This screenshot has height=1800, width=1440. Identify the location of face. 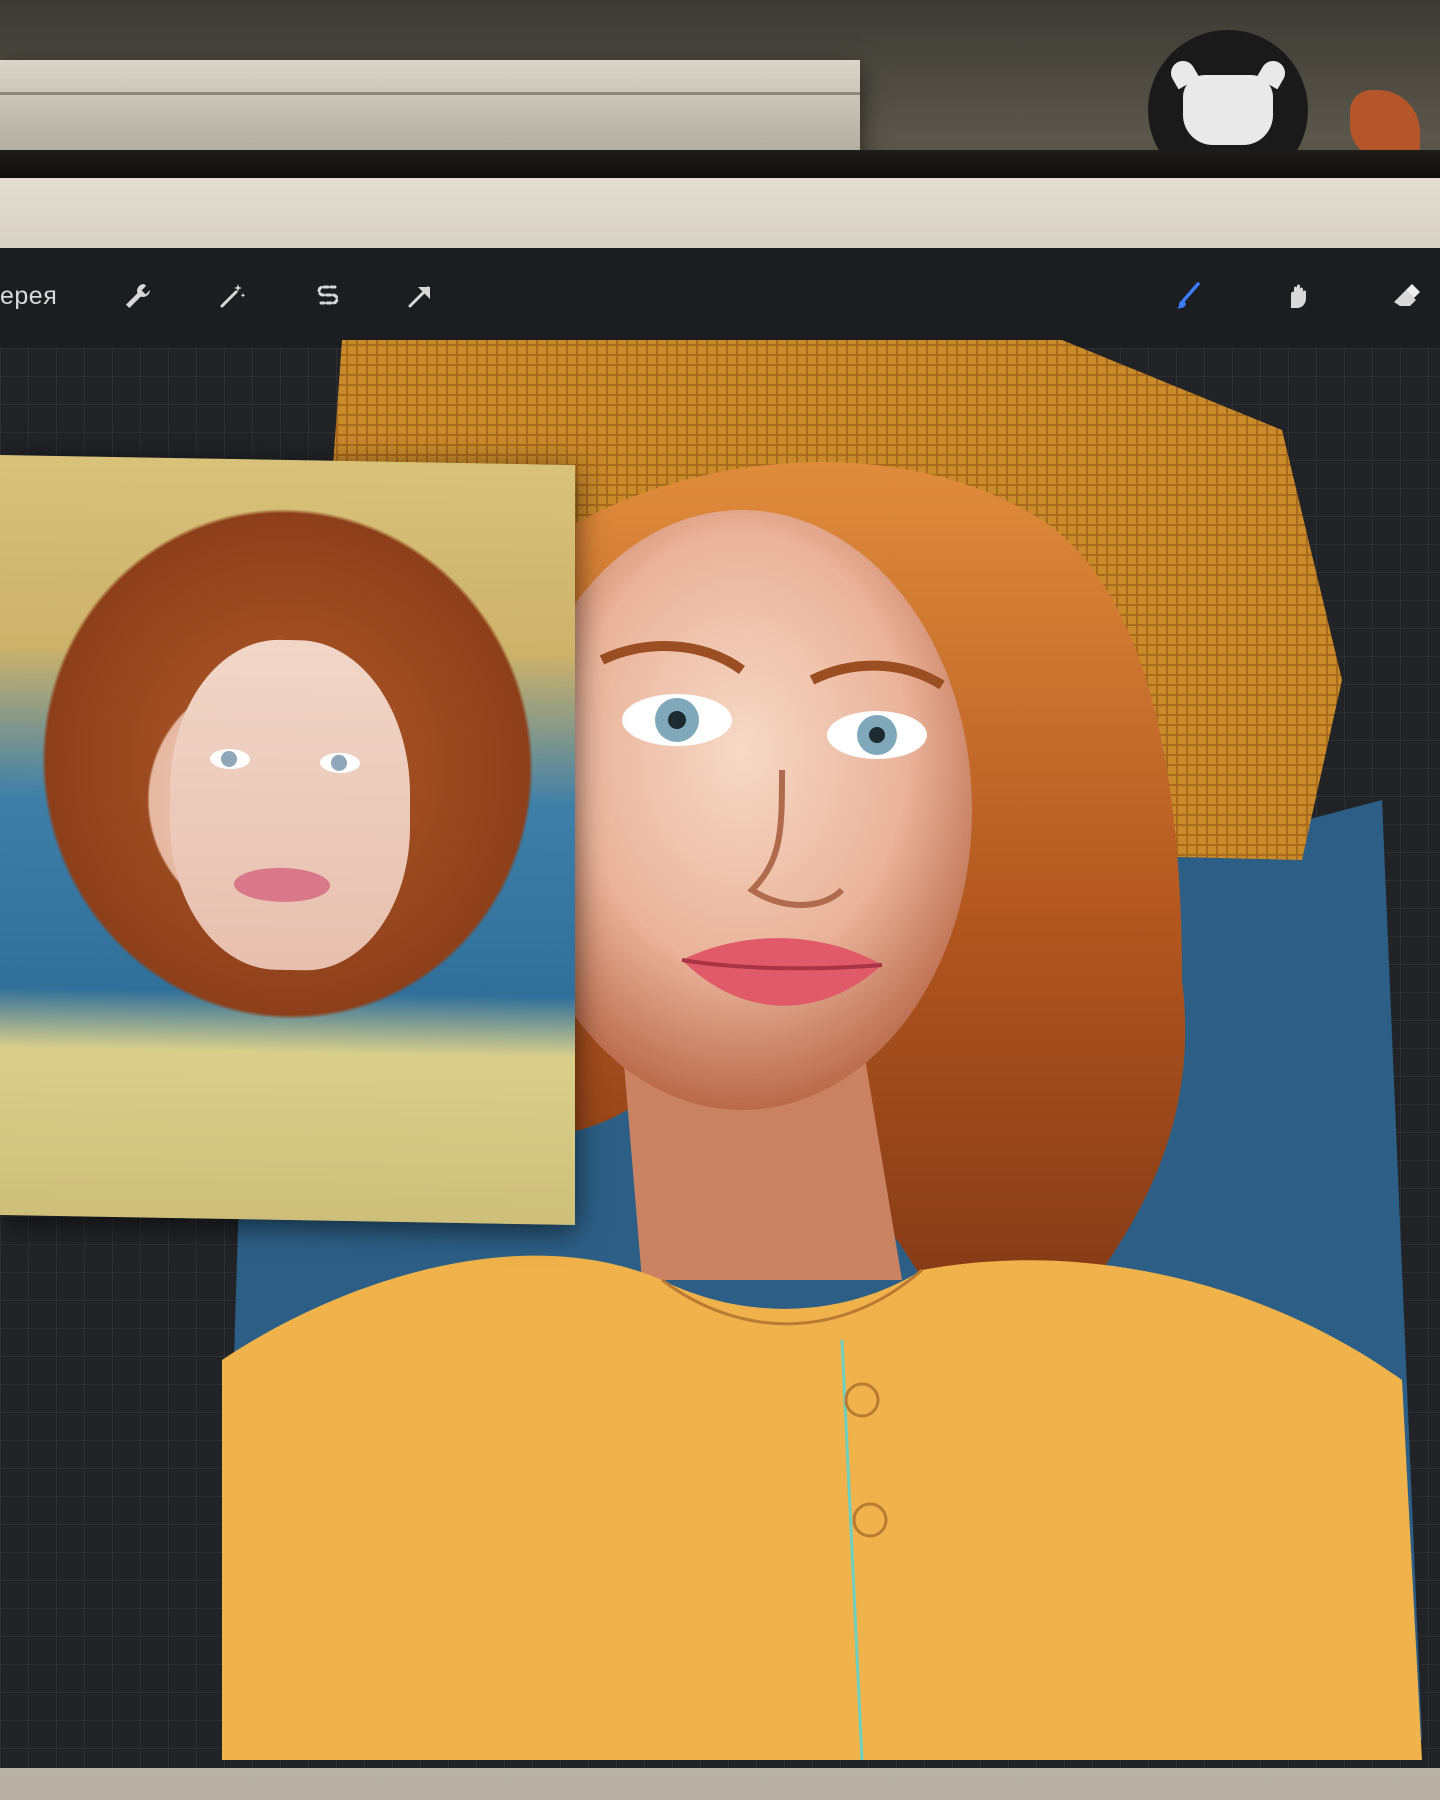
(742, 810).